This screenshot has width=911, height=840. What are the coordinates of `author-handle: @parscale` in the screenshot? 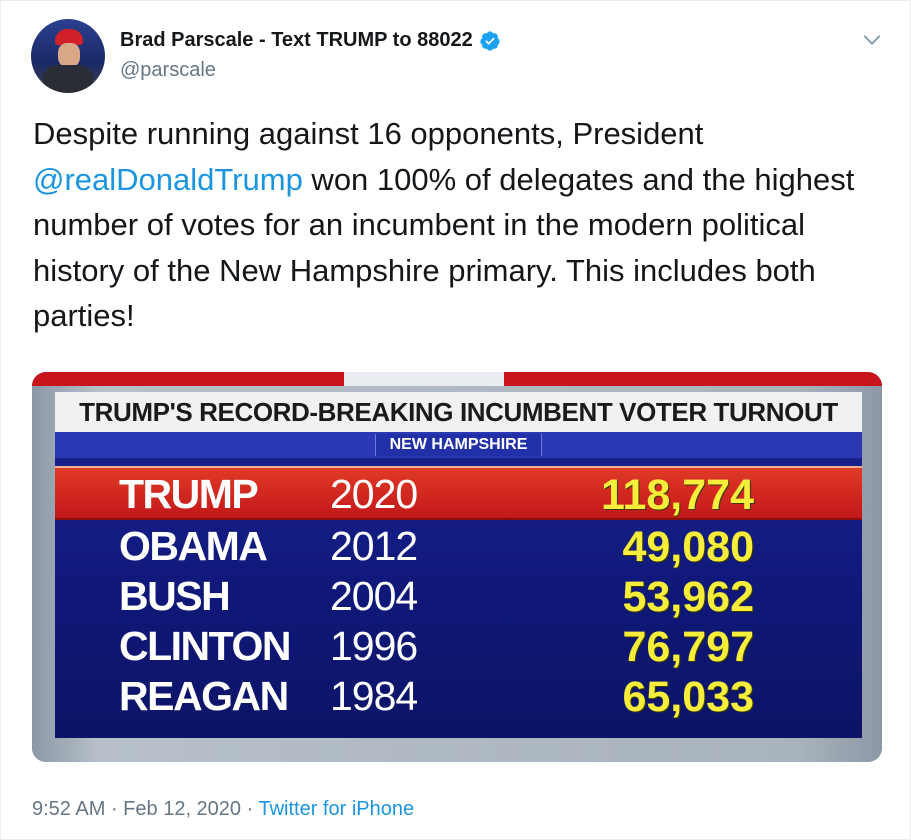 It's located at (168, 70).